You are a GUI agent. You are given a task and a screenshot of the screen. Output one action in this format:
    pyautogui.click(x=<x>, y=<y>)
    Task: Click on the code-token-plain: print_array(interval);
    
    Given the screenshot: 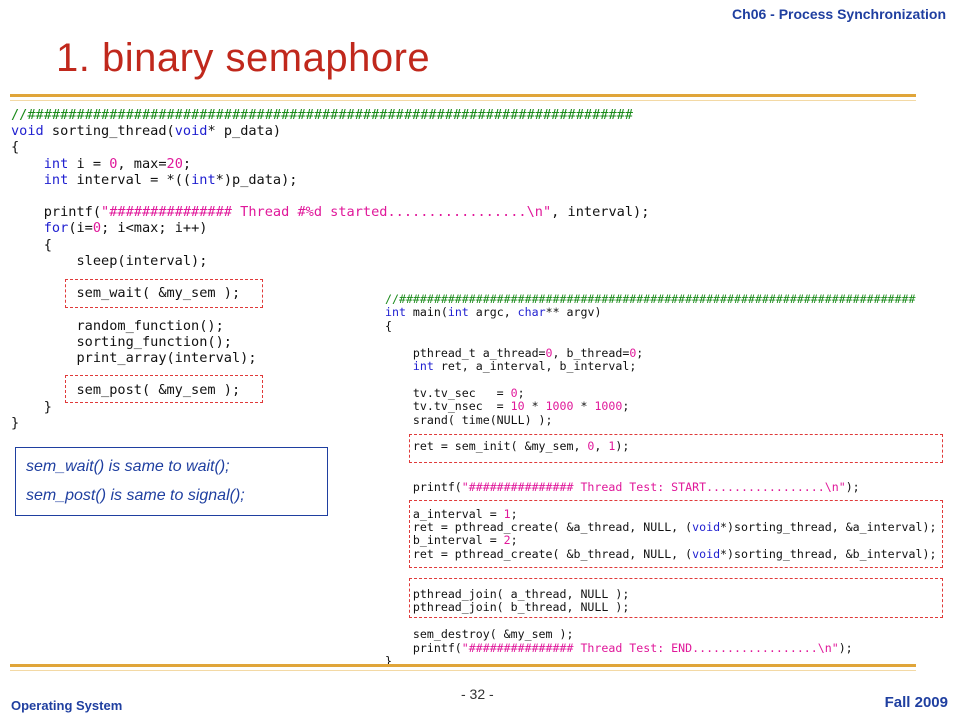 What is the action you would take?
    pyautogui.click(x=134, y=358)
    